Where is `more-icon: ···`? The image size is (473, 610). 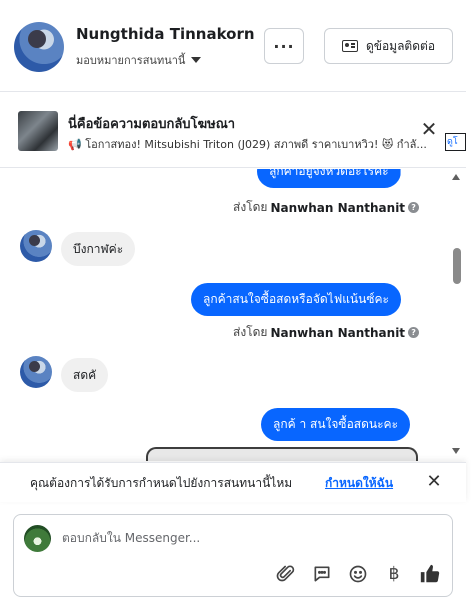 more-icon: ··· is located at coordinates (284, 46).